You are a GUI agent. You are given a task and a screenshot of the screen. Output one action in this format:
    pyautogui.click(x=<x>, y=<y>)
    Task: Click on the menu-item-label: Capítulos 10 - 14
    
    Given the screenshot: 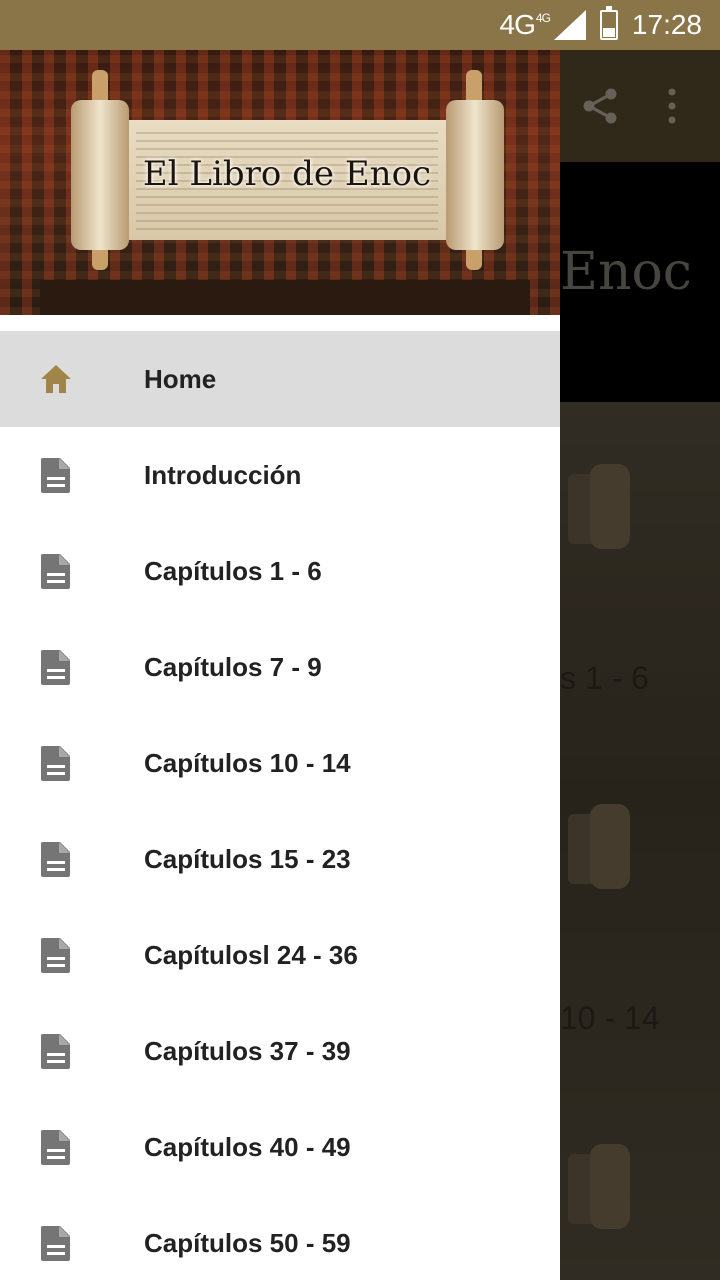 What is the action you would take?
    pyautogui.click(x=247, y=762)
    